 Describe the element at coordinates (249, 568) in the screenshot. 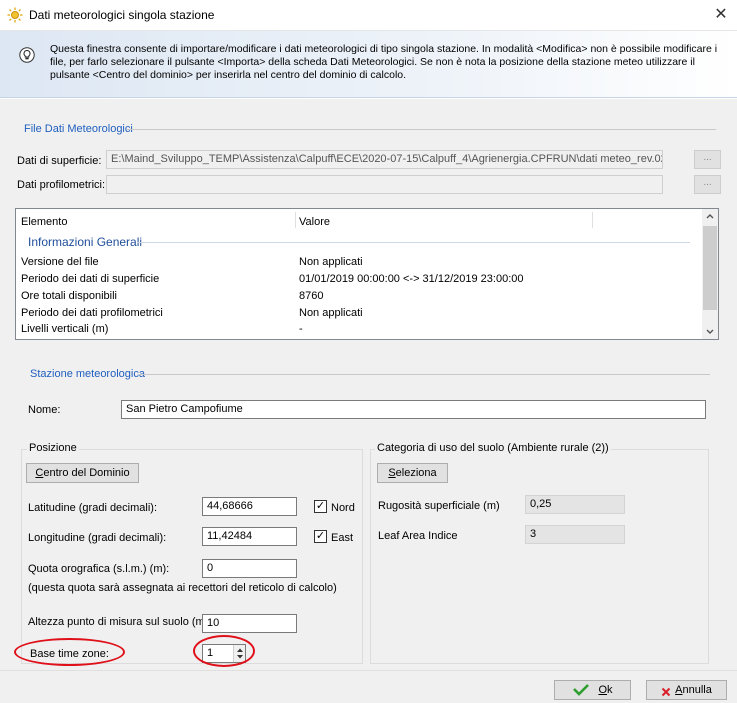

I see `quota-input: 0` at that location.